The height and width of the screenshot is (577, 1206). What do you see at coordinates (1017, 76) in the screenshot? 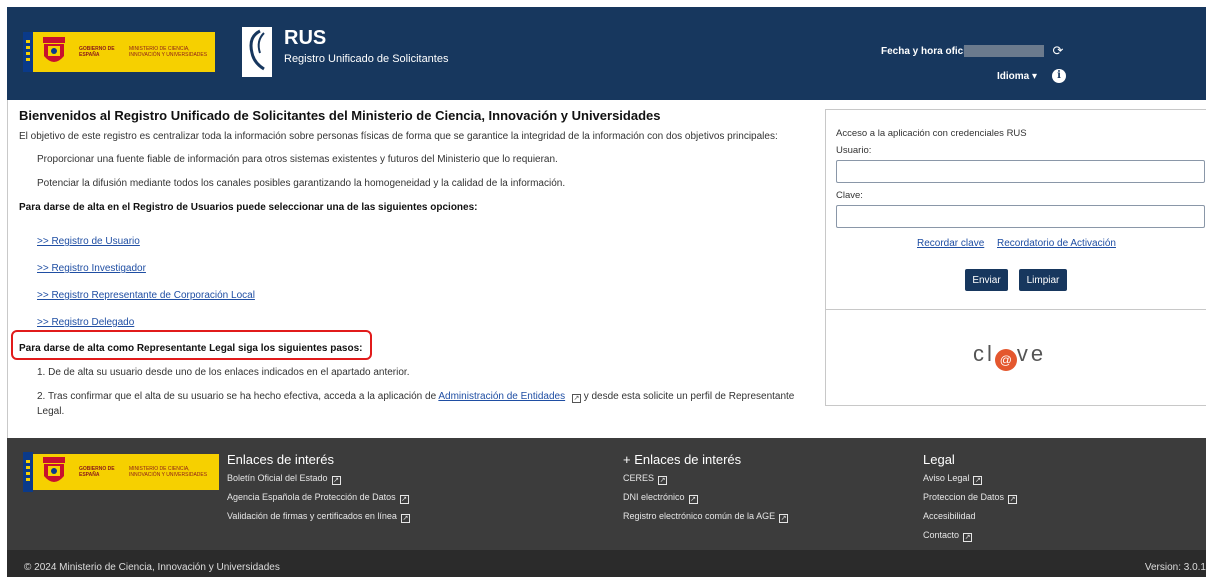
I see `language-dropdown: Idioma ▾` at bounding box center [1017, 76].